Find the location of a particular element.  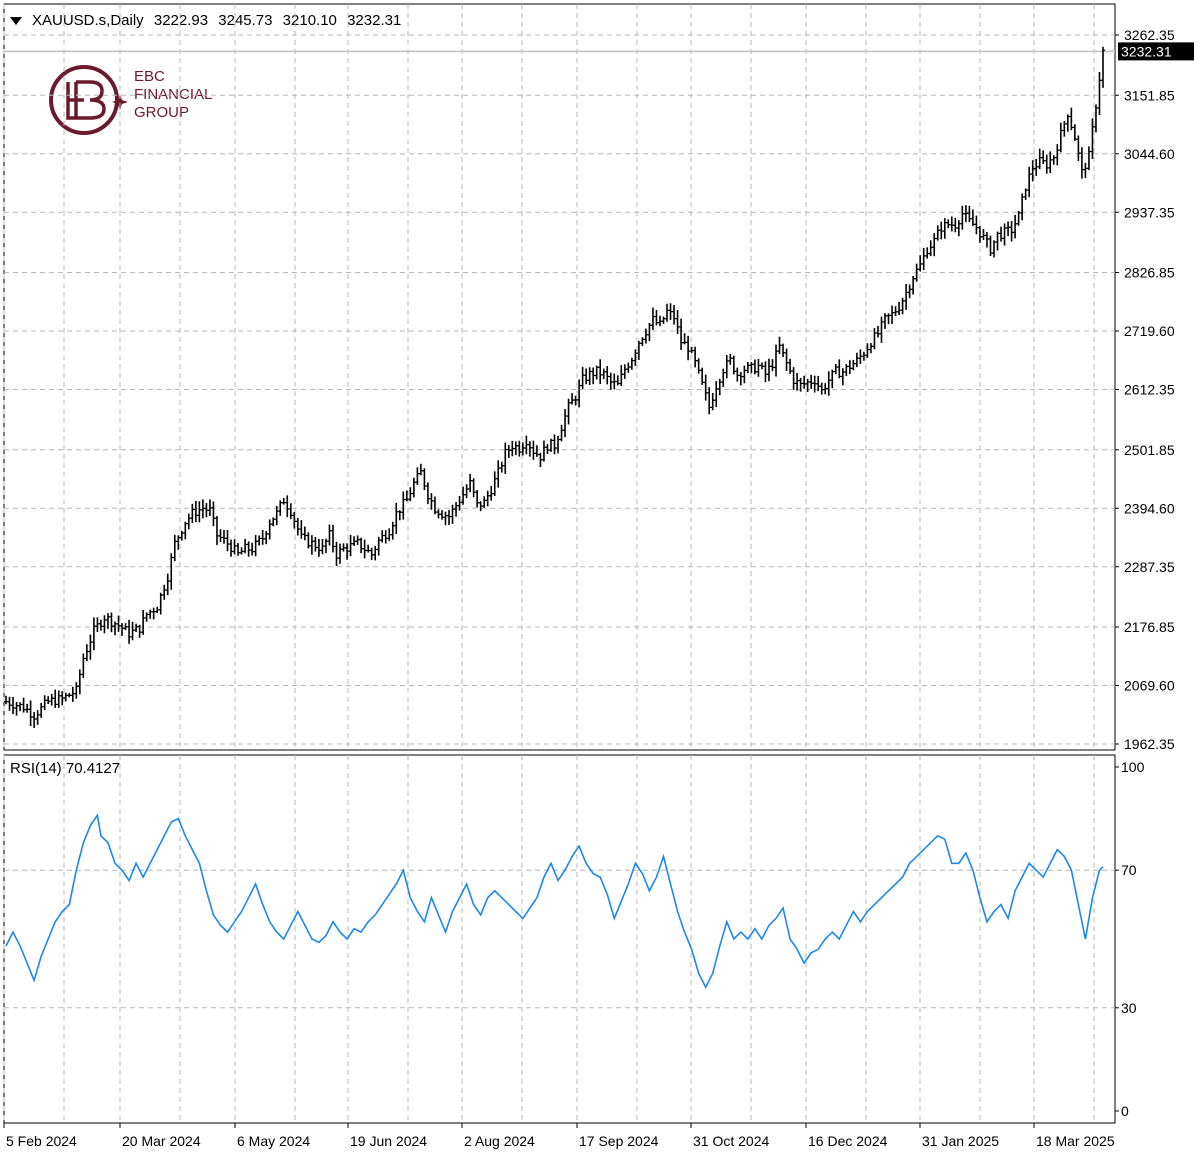

price-tick-label: 2826.85 is located at coordinates (1149, 273).